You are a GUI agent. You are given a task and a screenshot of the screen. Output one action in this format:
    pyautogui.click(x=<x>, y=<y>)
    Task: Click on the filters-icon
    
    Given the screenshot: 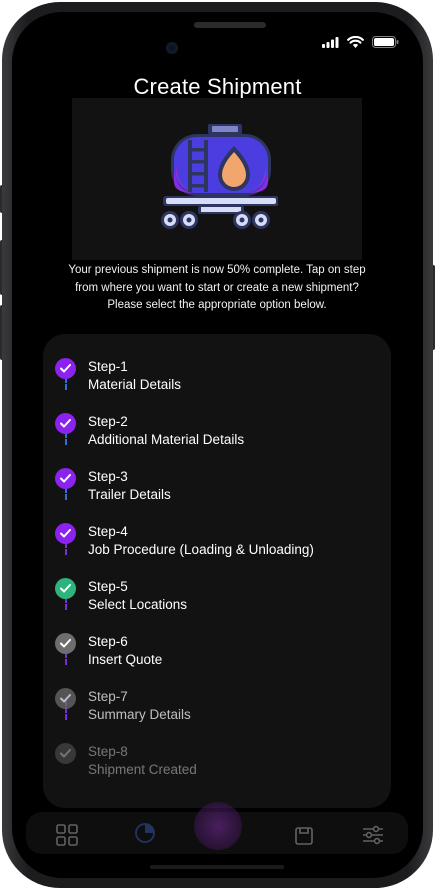 What is the action you would take?
    pyautogui.click(x=373, y=835)
    